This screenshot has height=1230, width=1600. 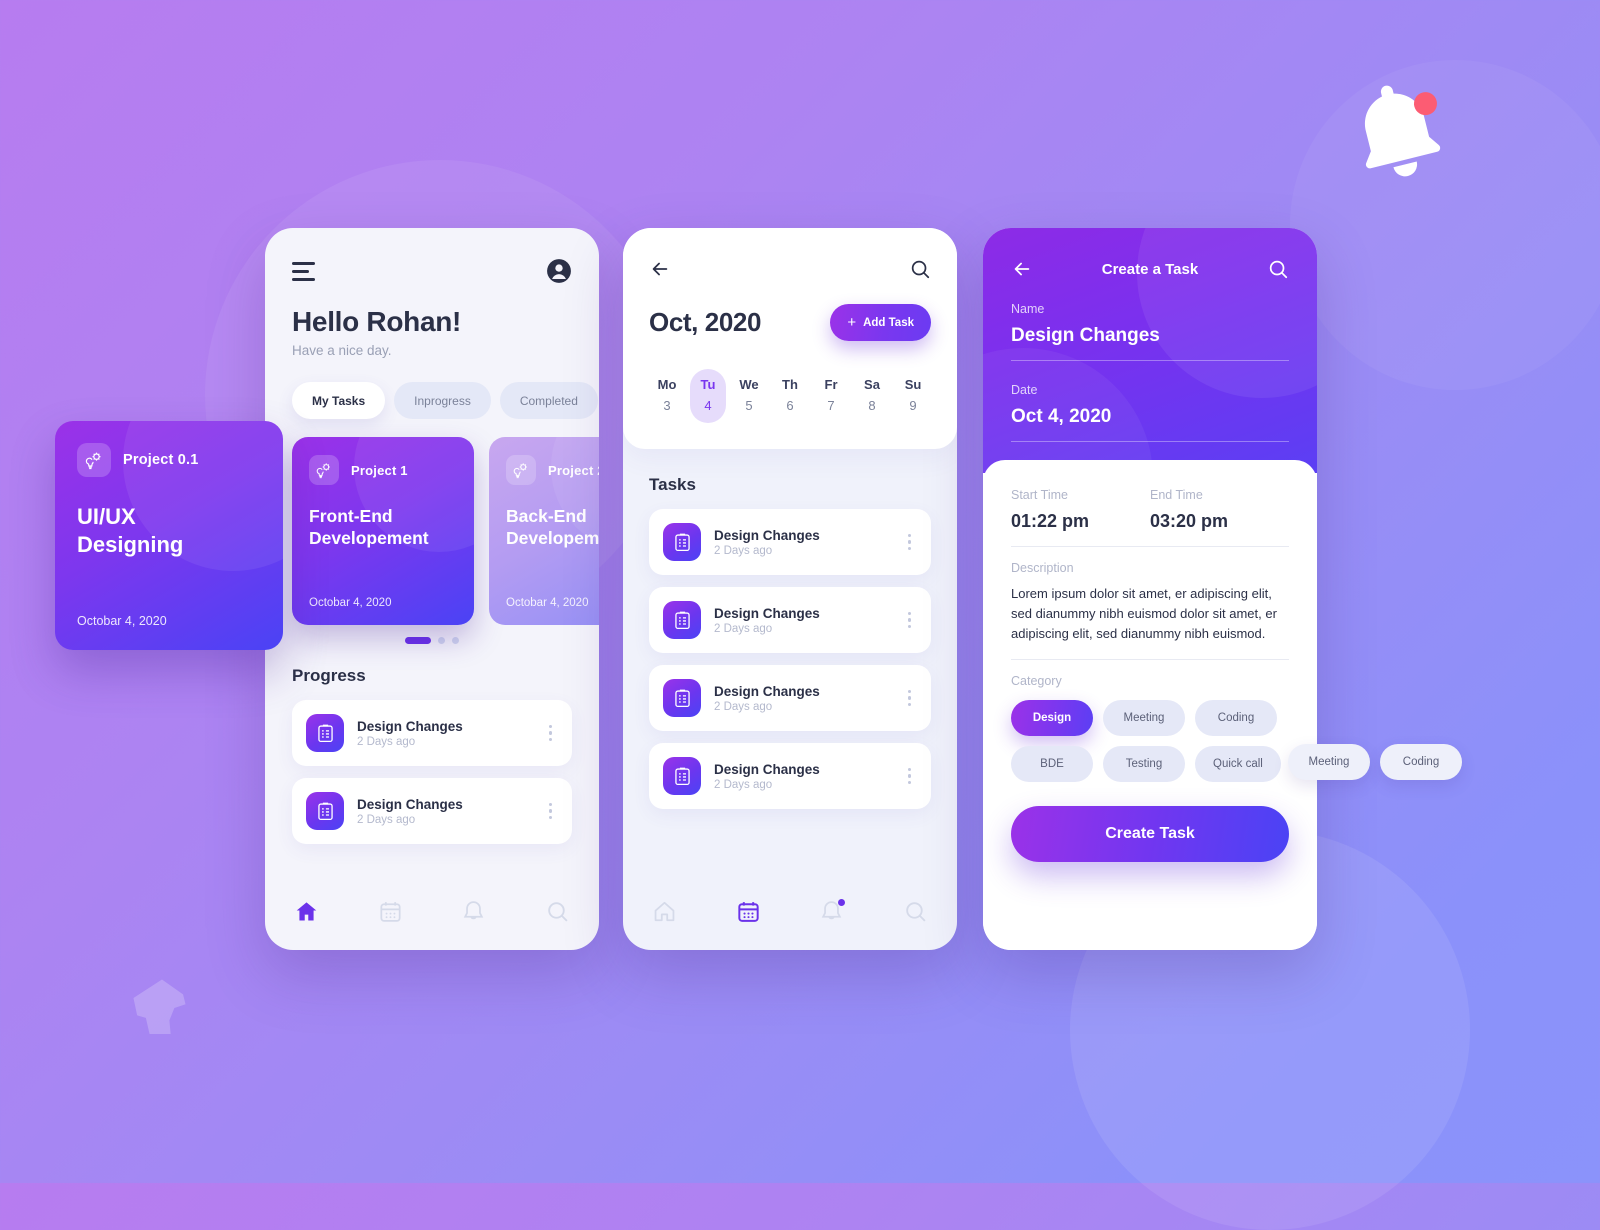 What do you see at coordinates (1028, 309) in the screenshot?
I see `task-name-label: Name` at bounding box center [1028, 309].